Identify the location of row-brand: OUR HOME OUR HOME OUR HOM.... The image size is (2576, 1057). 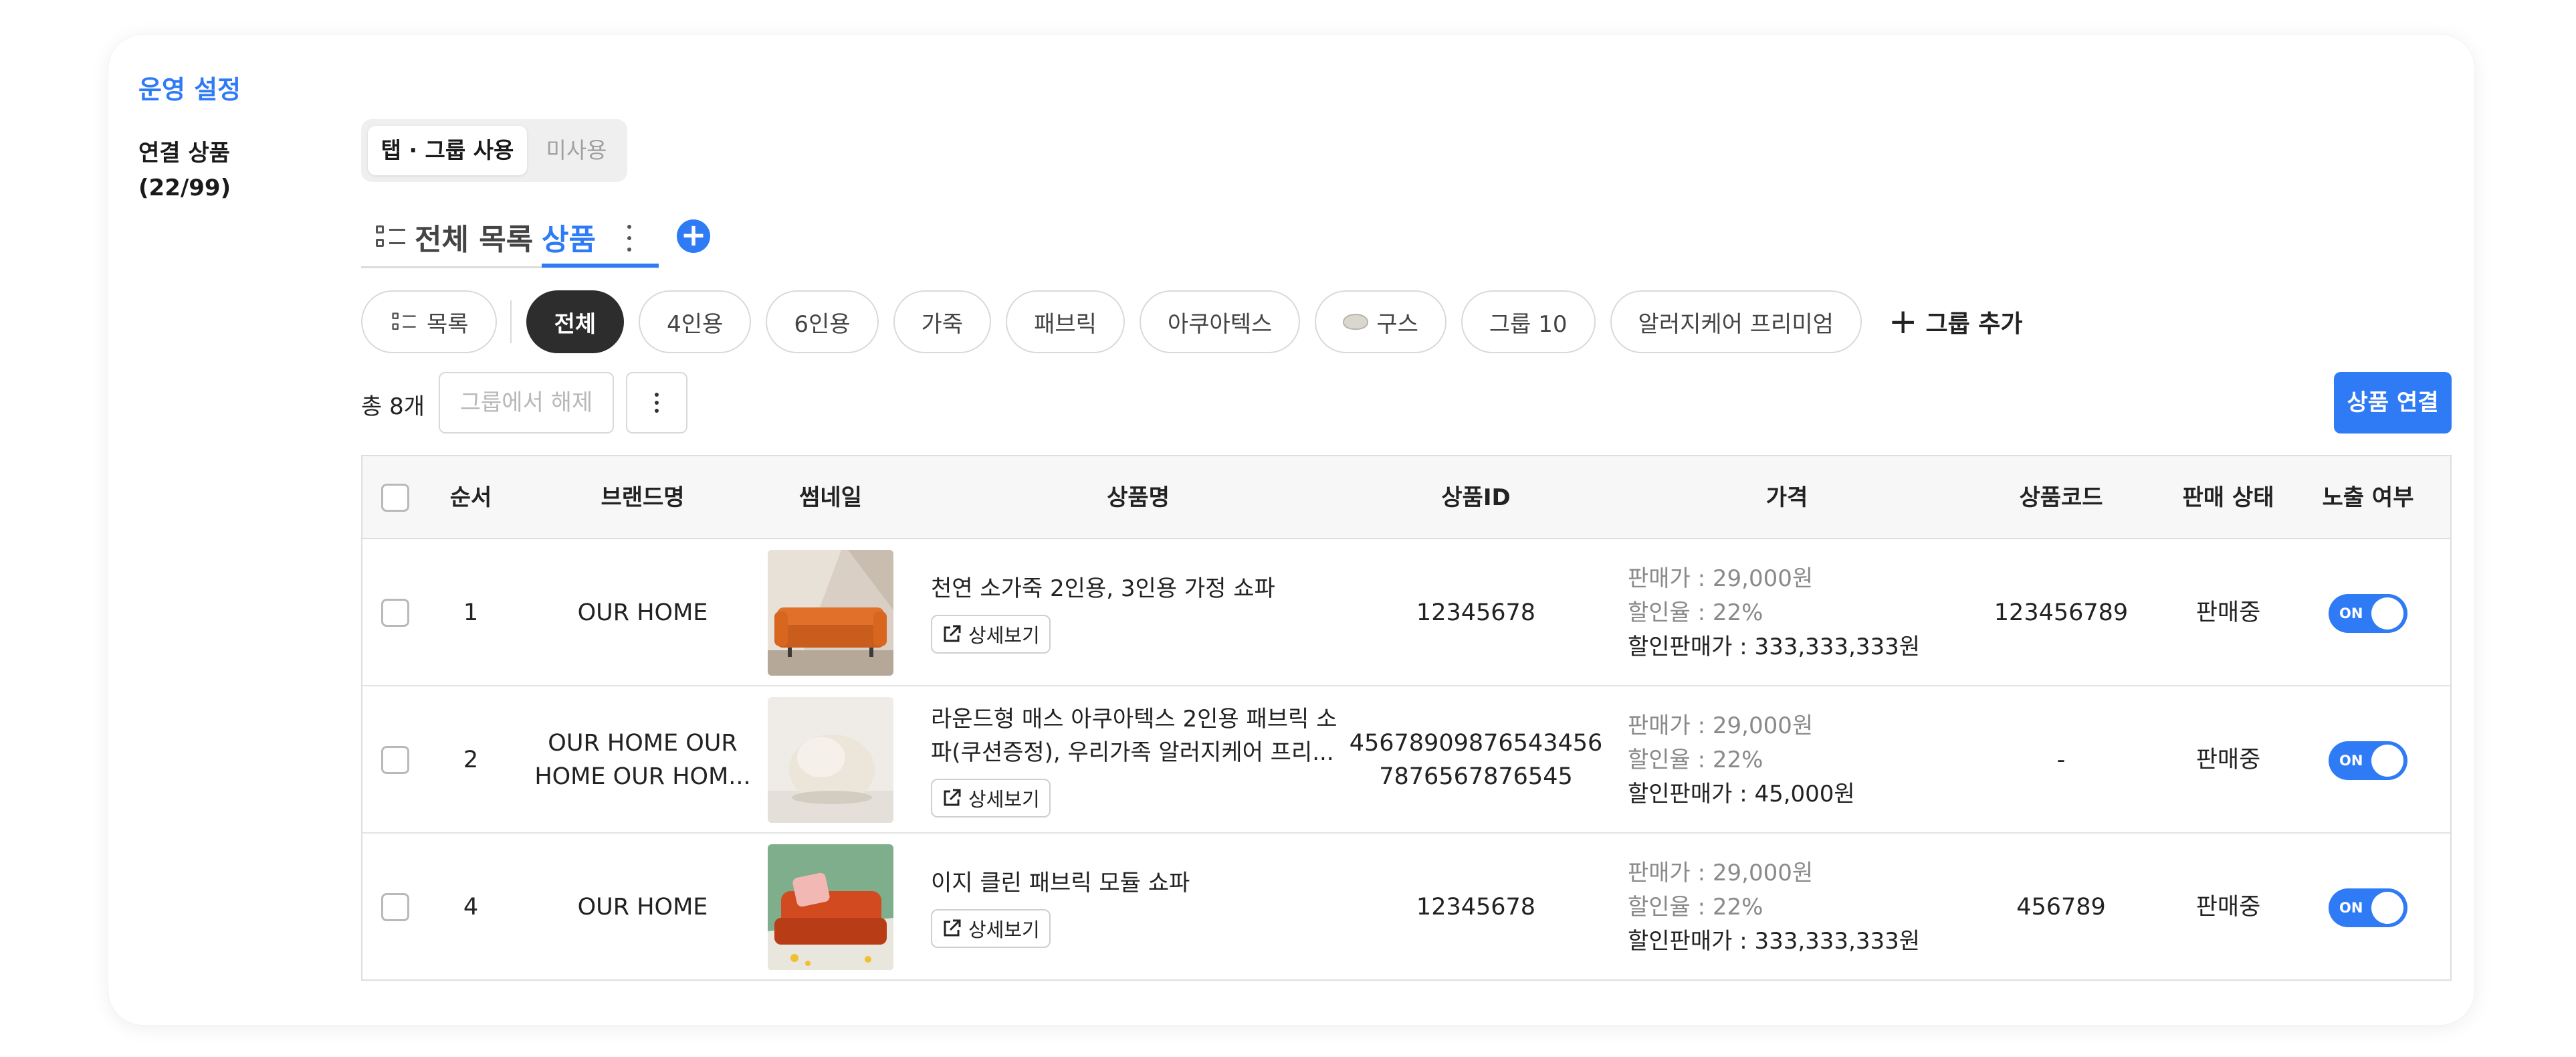
(643, 760).